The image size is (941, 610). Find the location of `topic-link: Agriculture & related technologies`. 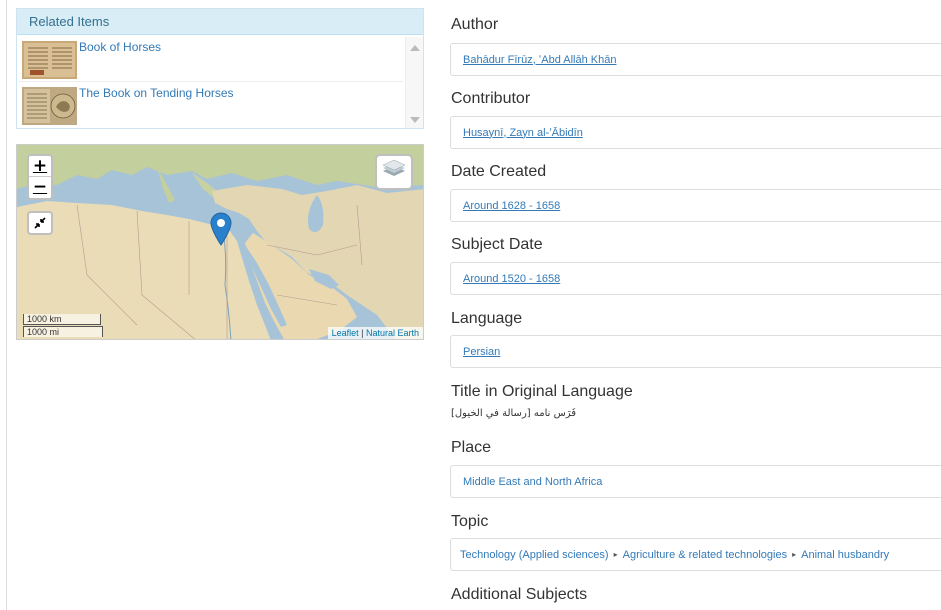

topic-link: Agriculture & related technologies is located at coordinates (705, 555).